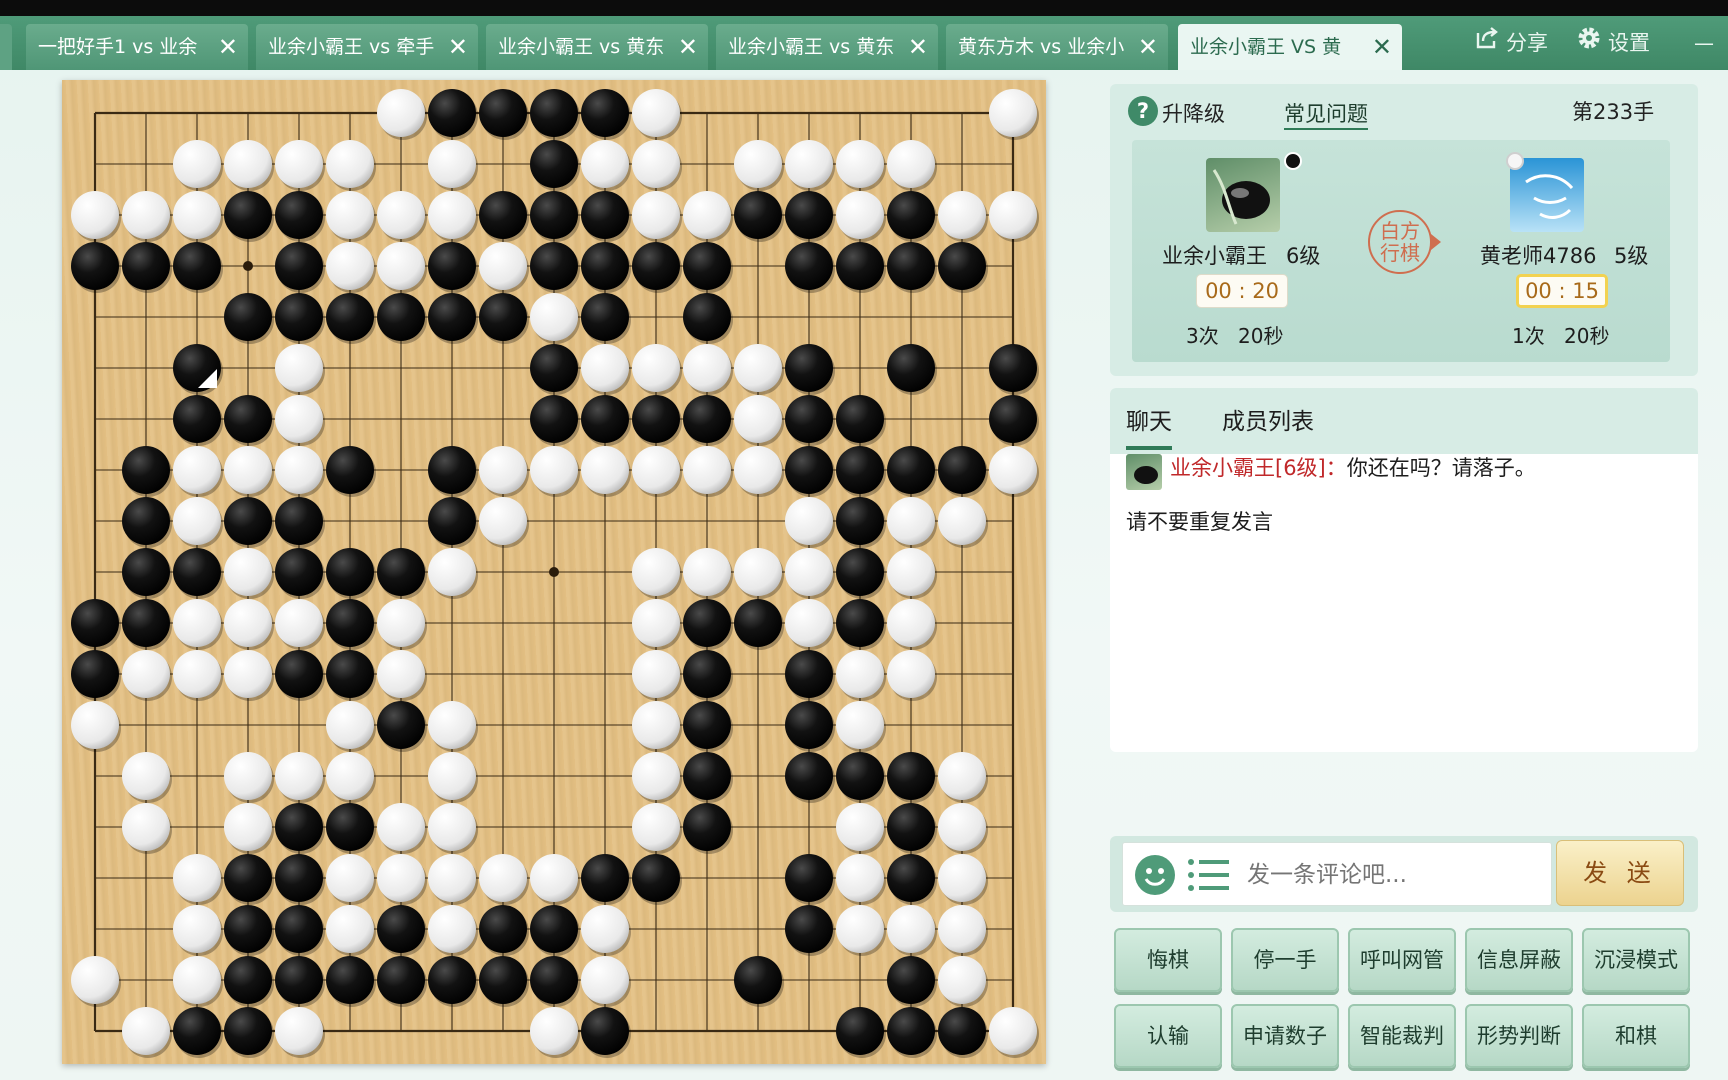  What do you see at coordinates (1155, 875) in the screenshot?
I see `emoji-icon` at bounding box center [1155, 875].